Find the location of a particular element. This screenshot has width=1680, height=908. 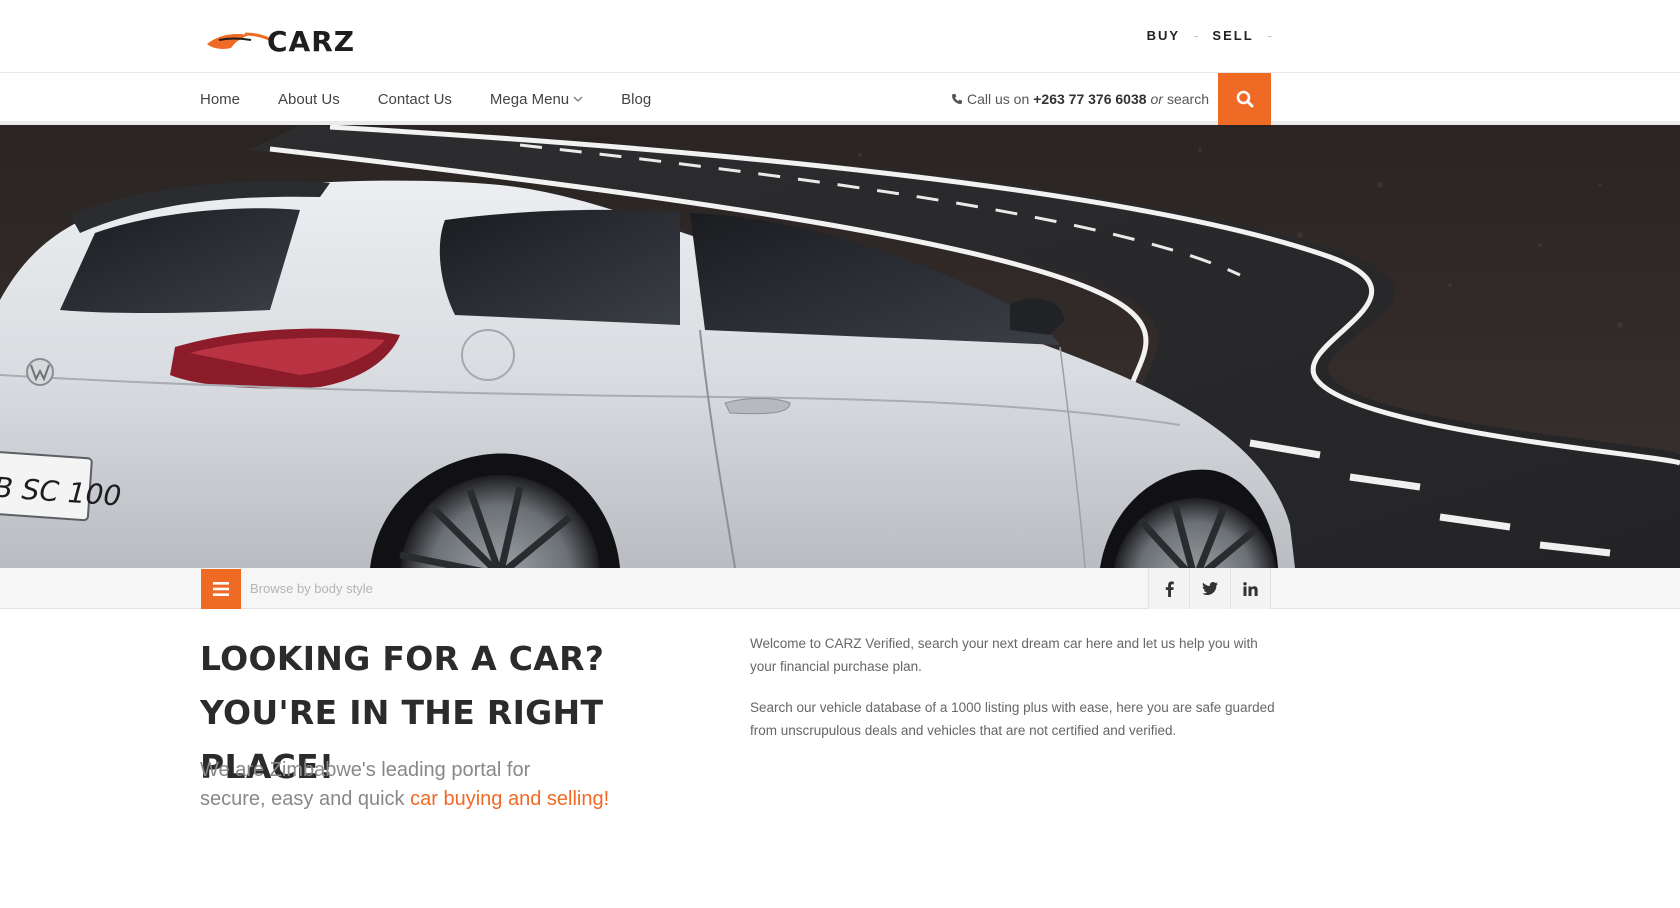

nav-blog: Blog is located at coordinates (636, 99).